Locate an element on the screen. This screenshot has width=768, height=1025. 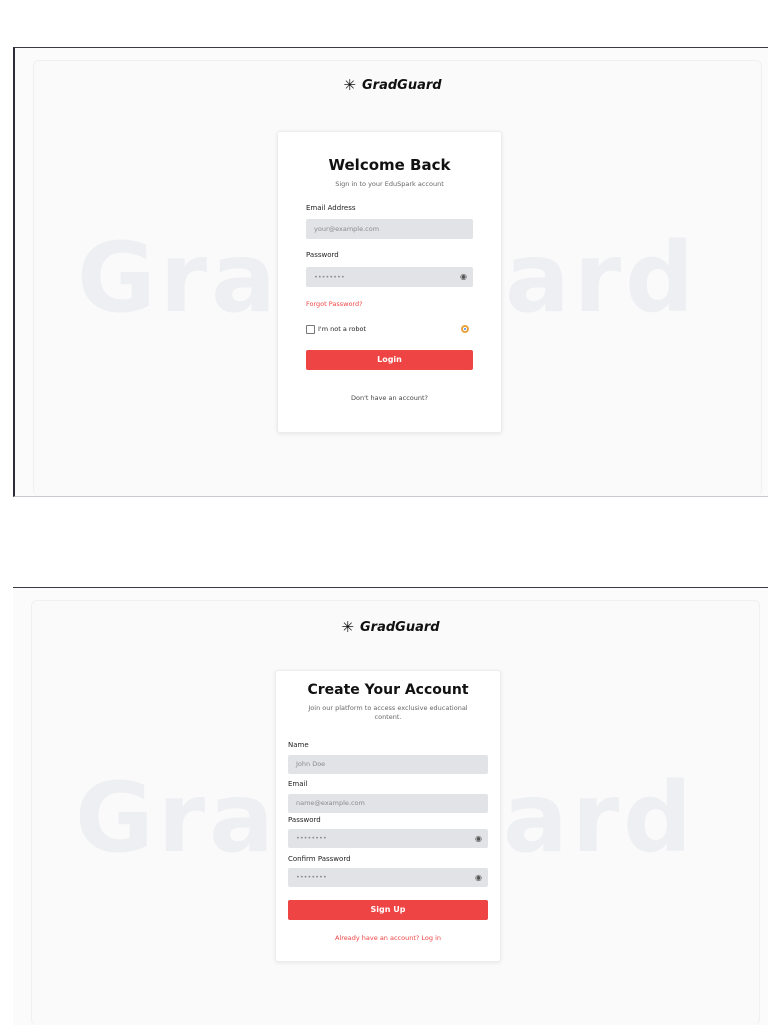
signup-button: Sign Up is located at coordinates (388, 910).